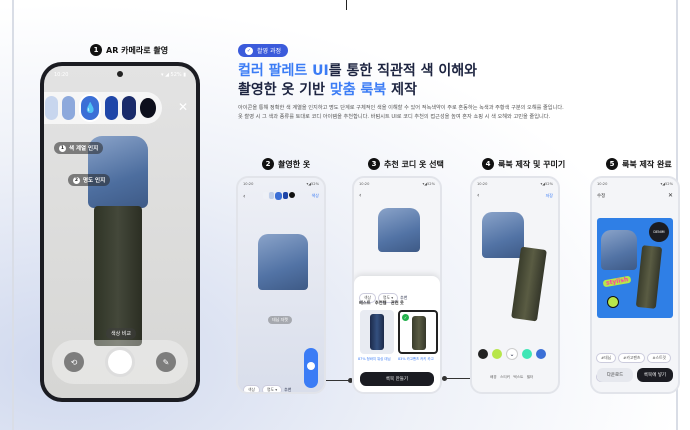  I want to click on p5-chip-1: #데님, so click(606, 358).